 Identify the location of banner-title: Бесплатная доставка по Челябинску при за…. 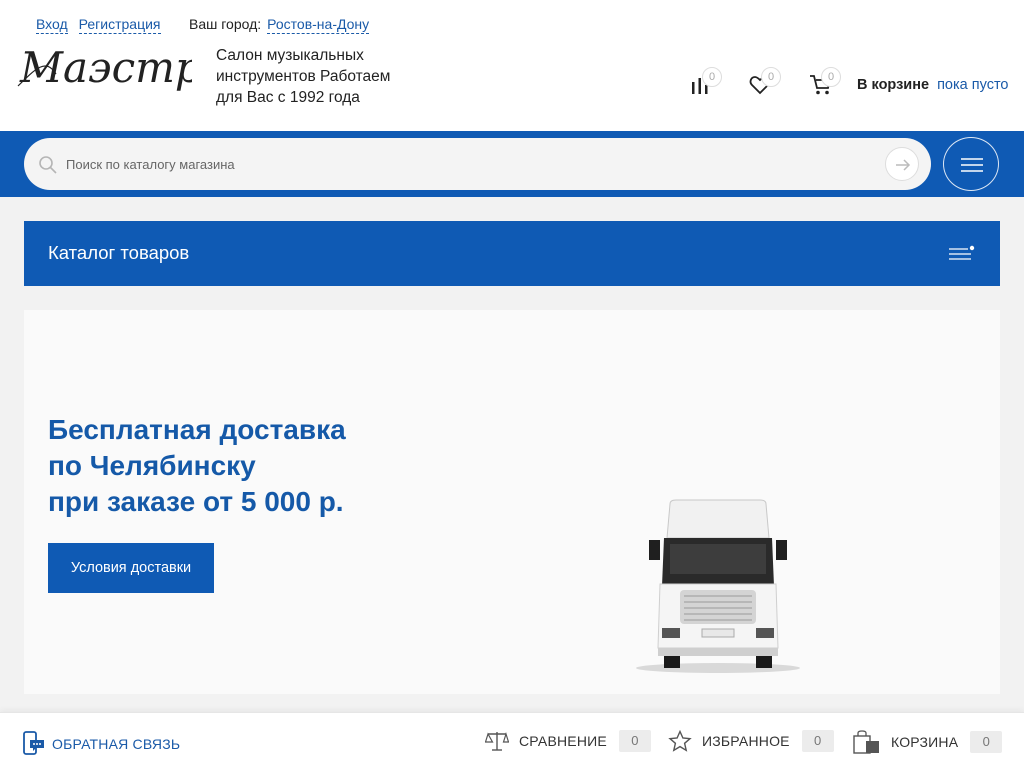
(197, 466).